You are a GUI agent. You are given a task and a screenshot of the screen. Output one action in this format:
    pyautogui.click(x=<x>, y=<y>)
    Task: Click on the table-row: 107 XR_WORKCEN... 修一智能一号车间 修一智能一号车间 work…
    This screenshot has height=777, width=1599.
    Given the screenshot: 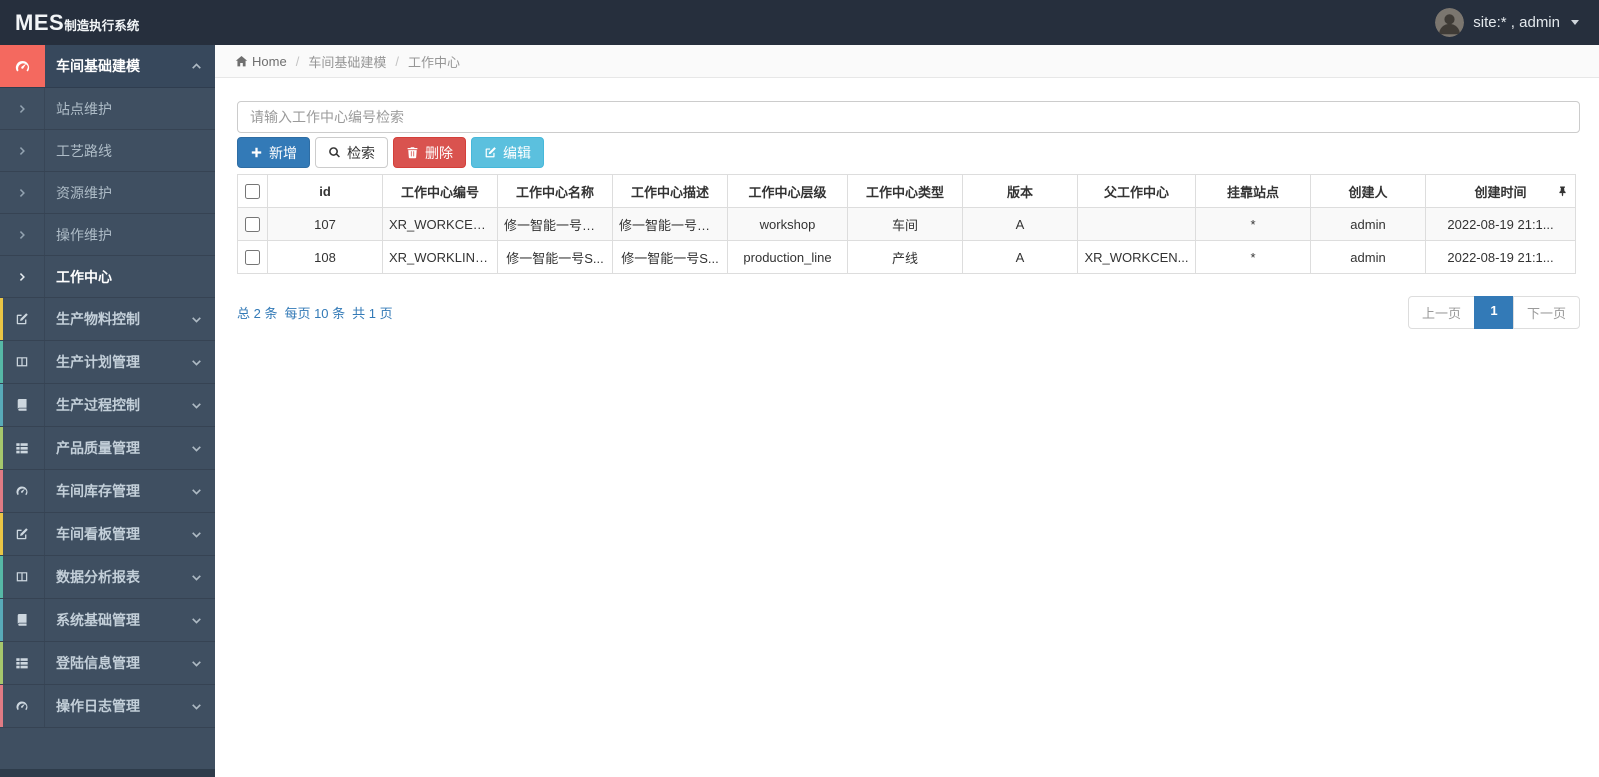 What is the action you would take?
    pyautogui.click(x=906, y=224)
    